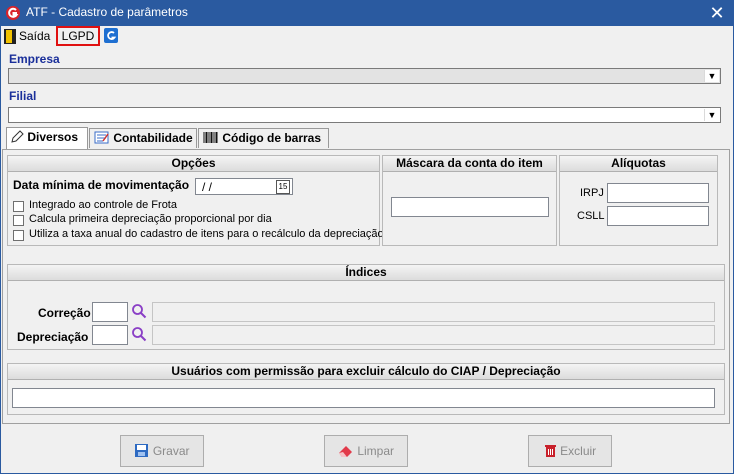 The height and width of the screenshot is (474, 734). I want to click on ledger-icon, so click(101, 137).